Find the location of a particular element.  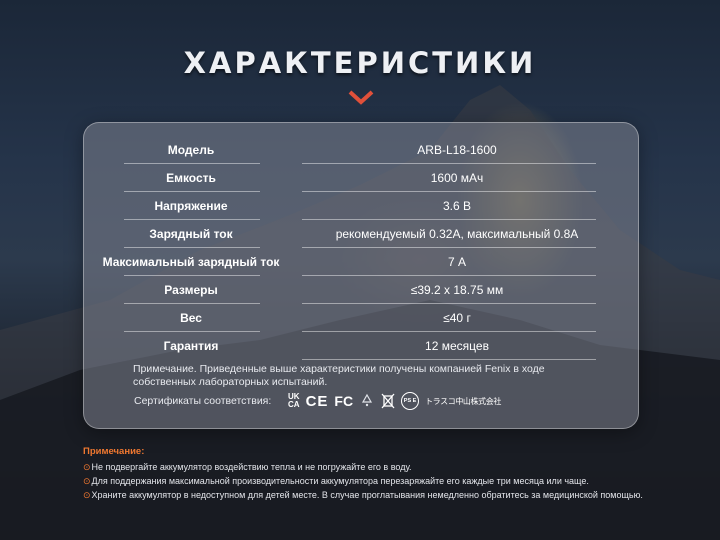

ukca-mark: UK CA is located at coordinates (294, 401).